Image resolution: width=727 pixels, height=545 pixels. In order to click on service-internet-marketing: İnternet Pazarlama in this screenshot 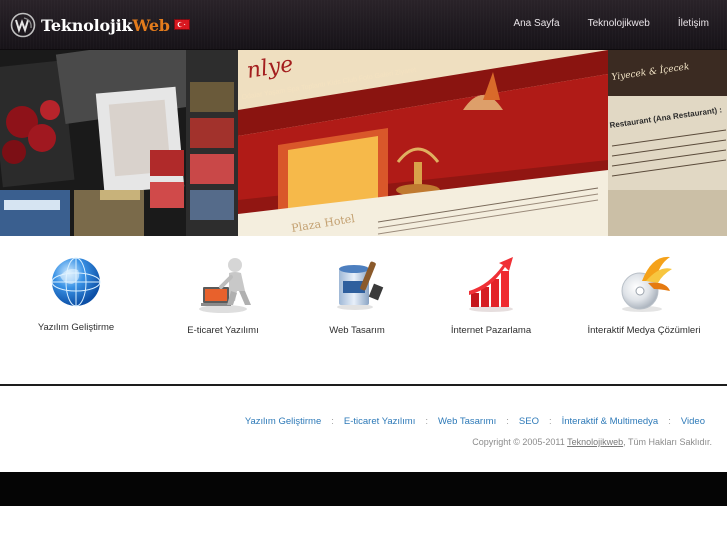, I will do `click(491, 293)`.